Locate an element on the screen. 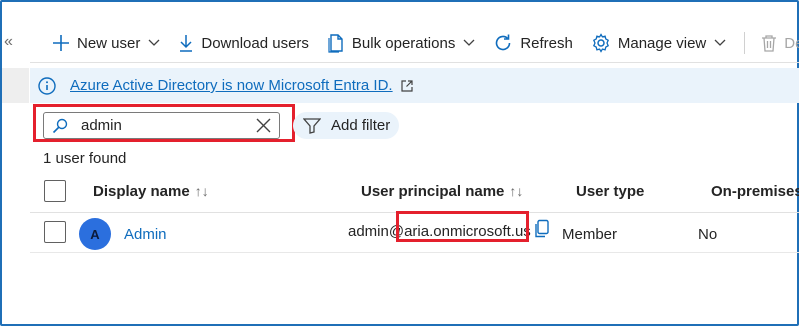  refresh-button: Refresh is located at coordinates (533, 43).